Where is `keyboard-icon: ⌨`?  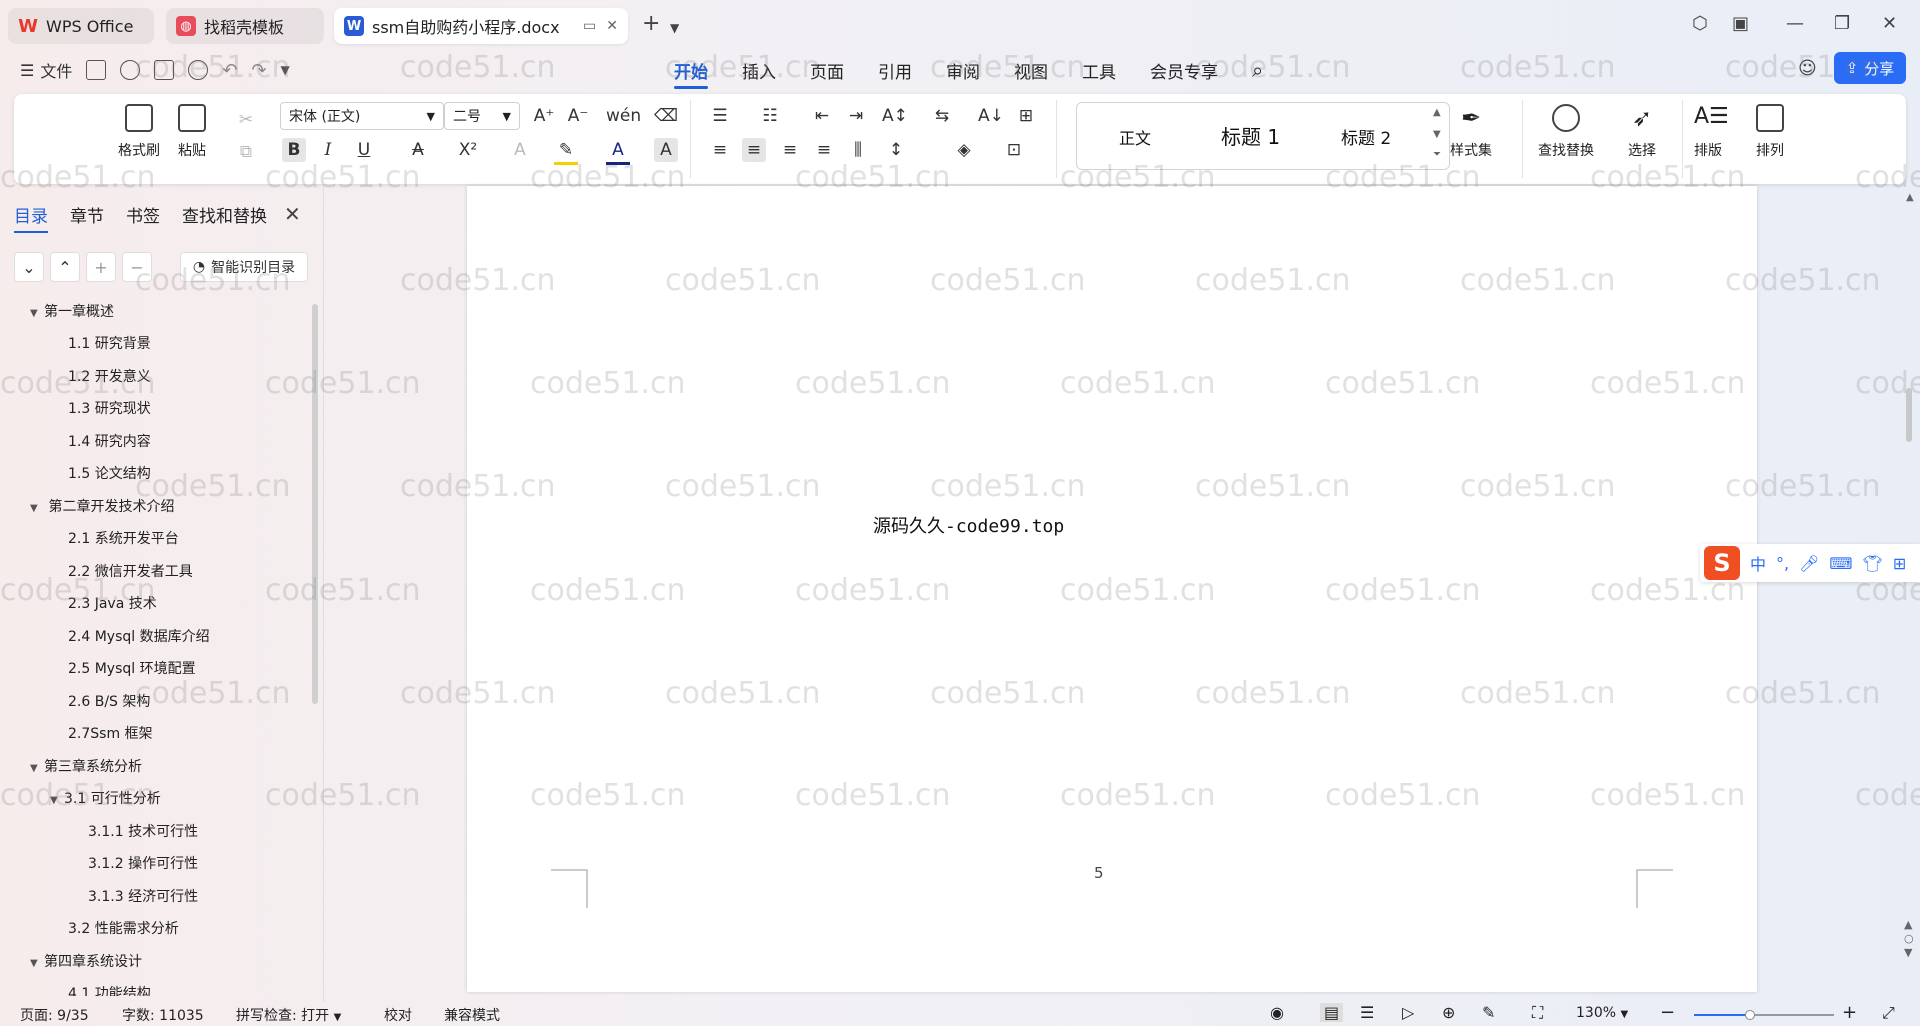
keyboard-icon: ⌨ is located at coordinates (1840, 563).